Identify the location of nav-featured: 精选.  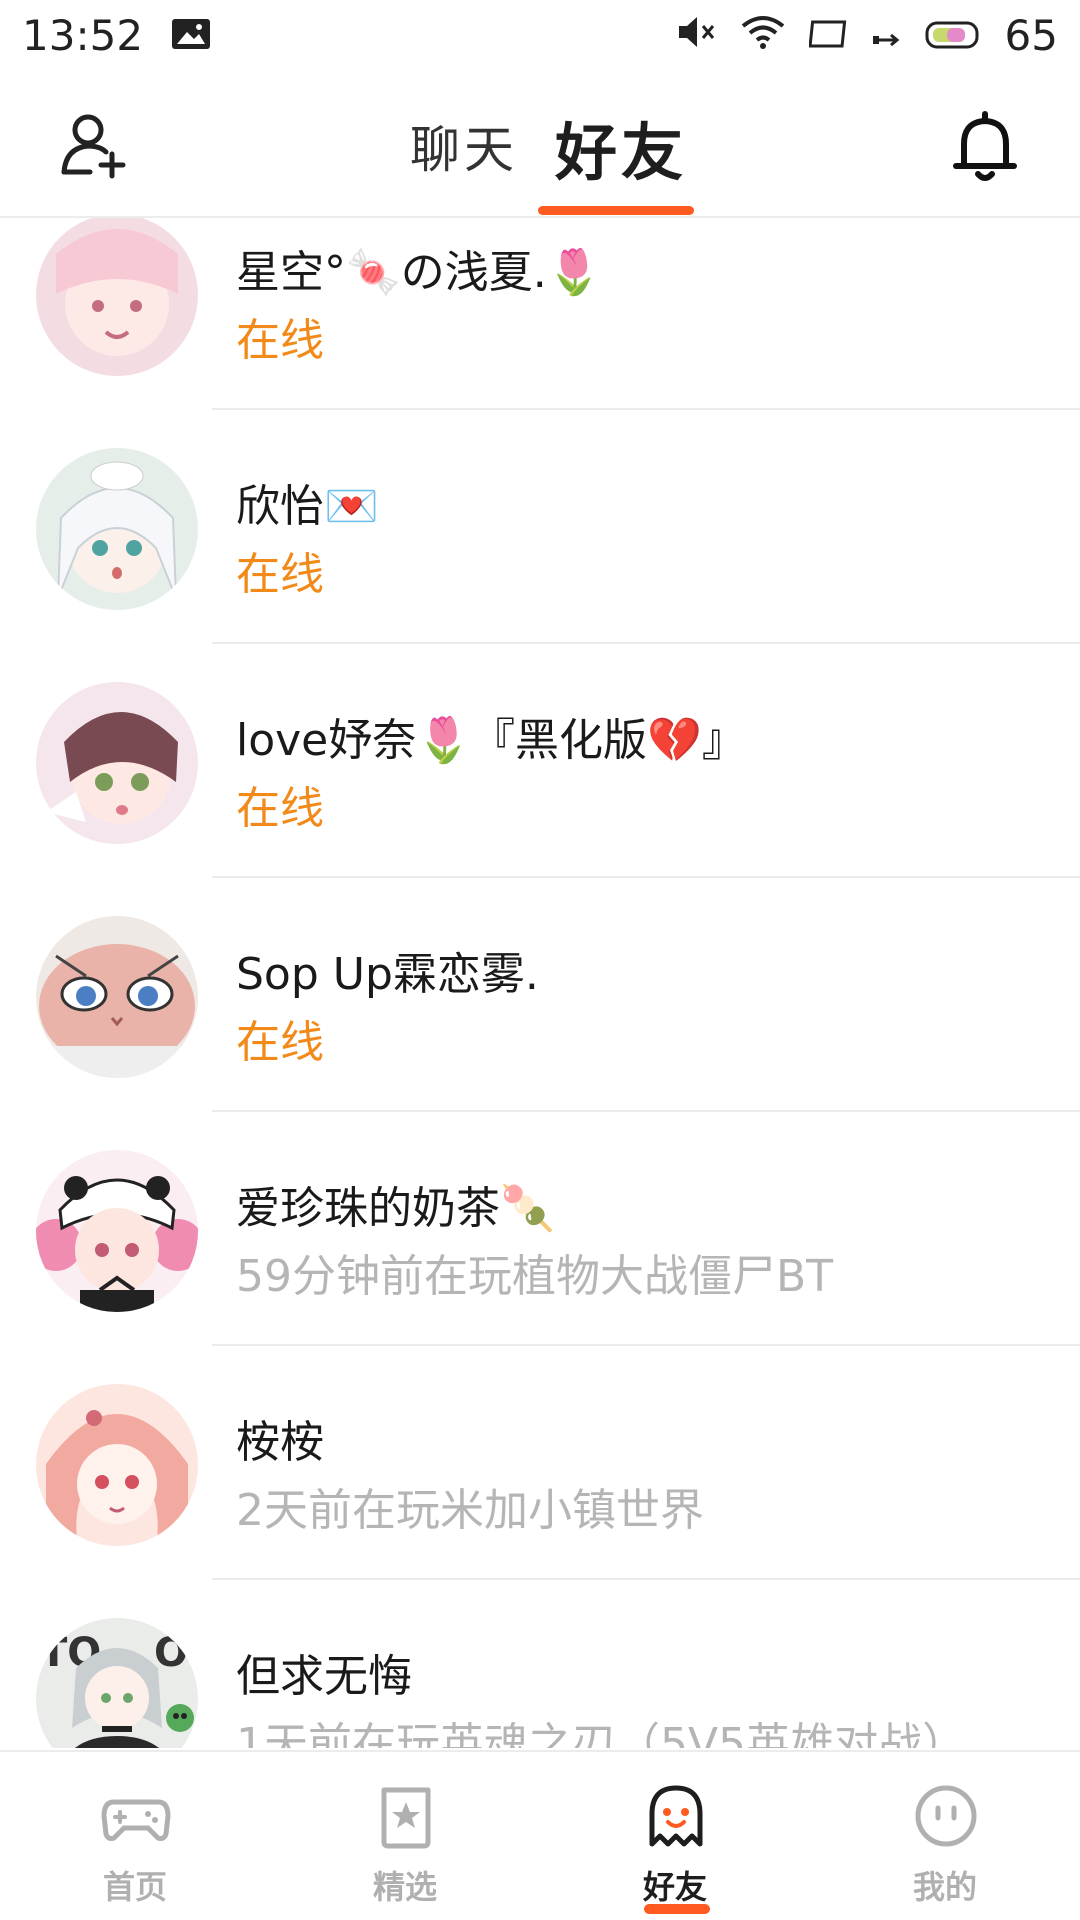
(405, 1836).